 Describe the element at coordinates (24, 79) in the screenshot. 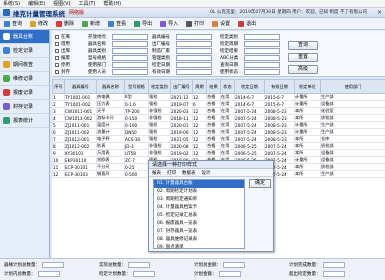

I see `sidebar-item: 维修记录` at that location.